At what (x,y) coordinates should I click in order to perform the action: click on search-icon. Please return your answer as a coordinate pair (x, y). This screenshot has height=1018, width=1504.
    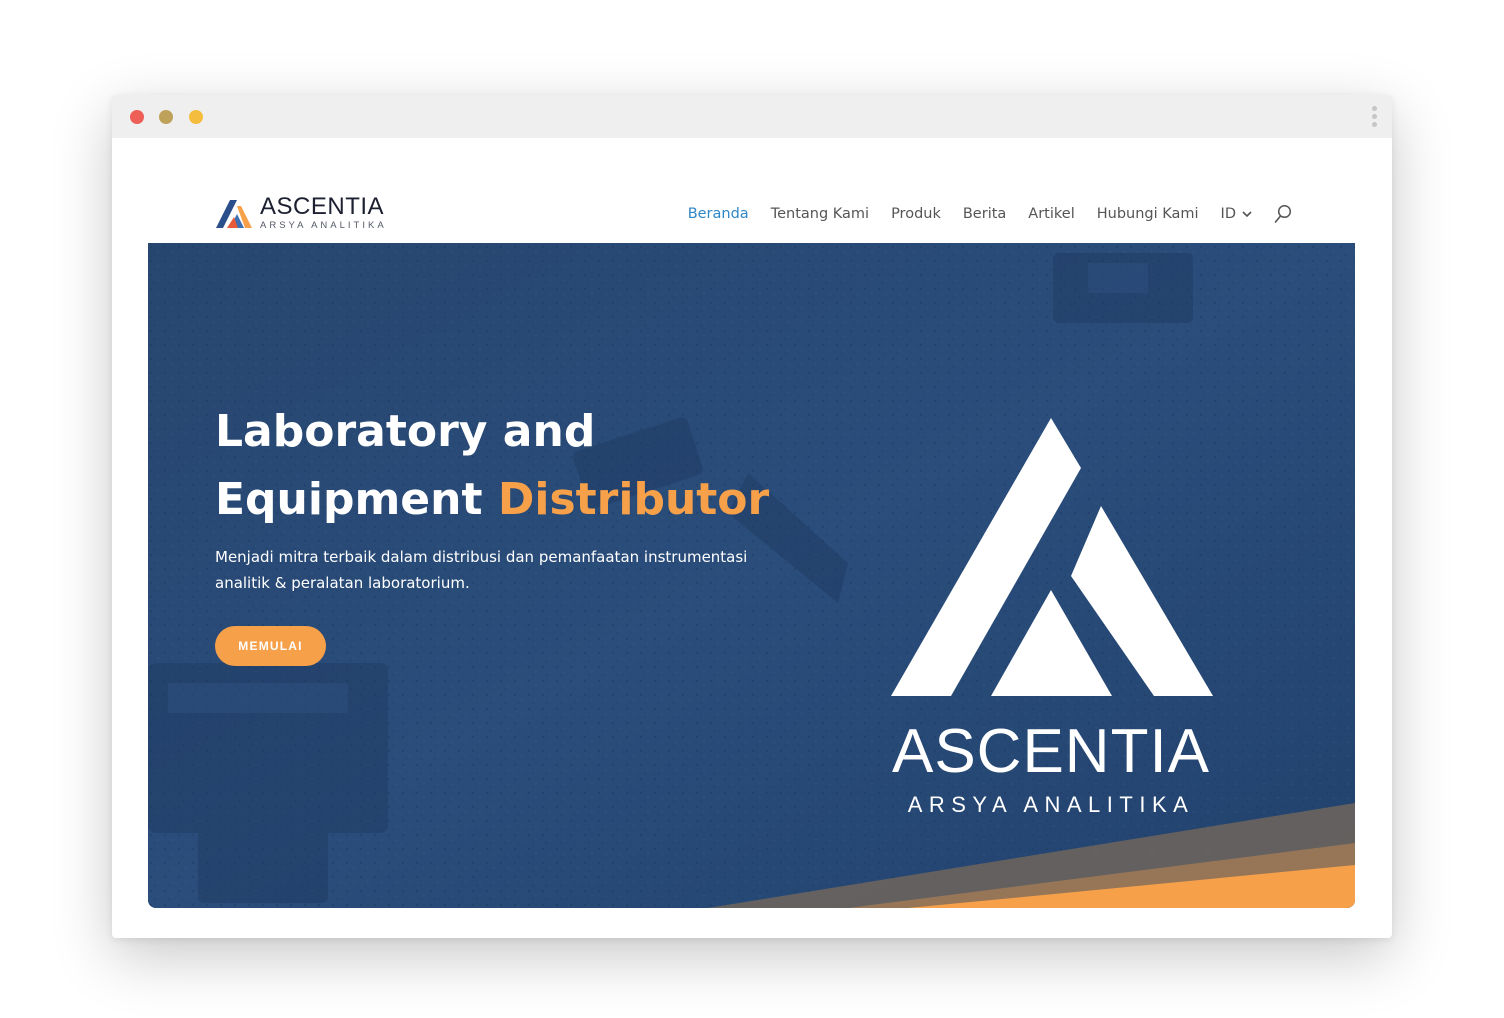
    Looking at the image, I should click on (1283, 213).